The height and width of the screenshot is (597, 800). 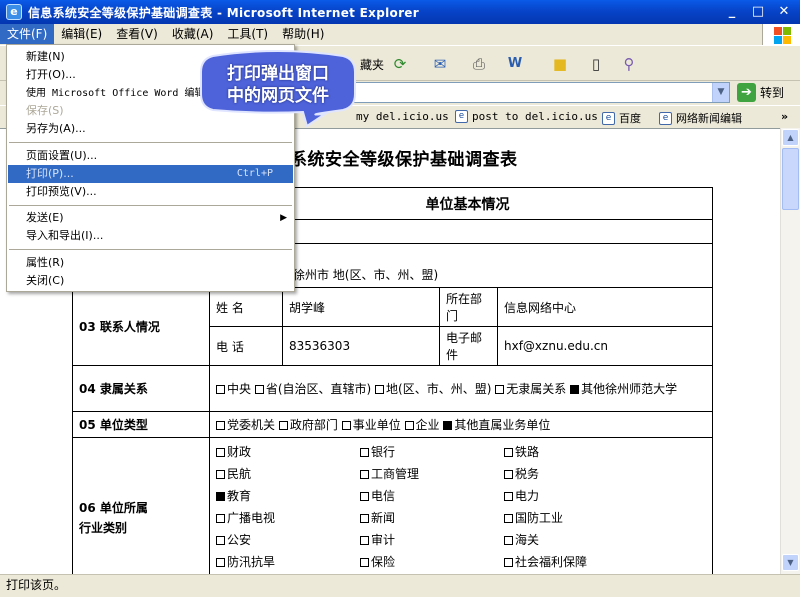 What do you see at coordinates (623, 389) in the screenshot?
I see `affiliation-option: 其他徐州师范大学` at bounding box center [623, 389].